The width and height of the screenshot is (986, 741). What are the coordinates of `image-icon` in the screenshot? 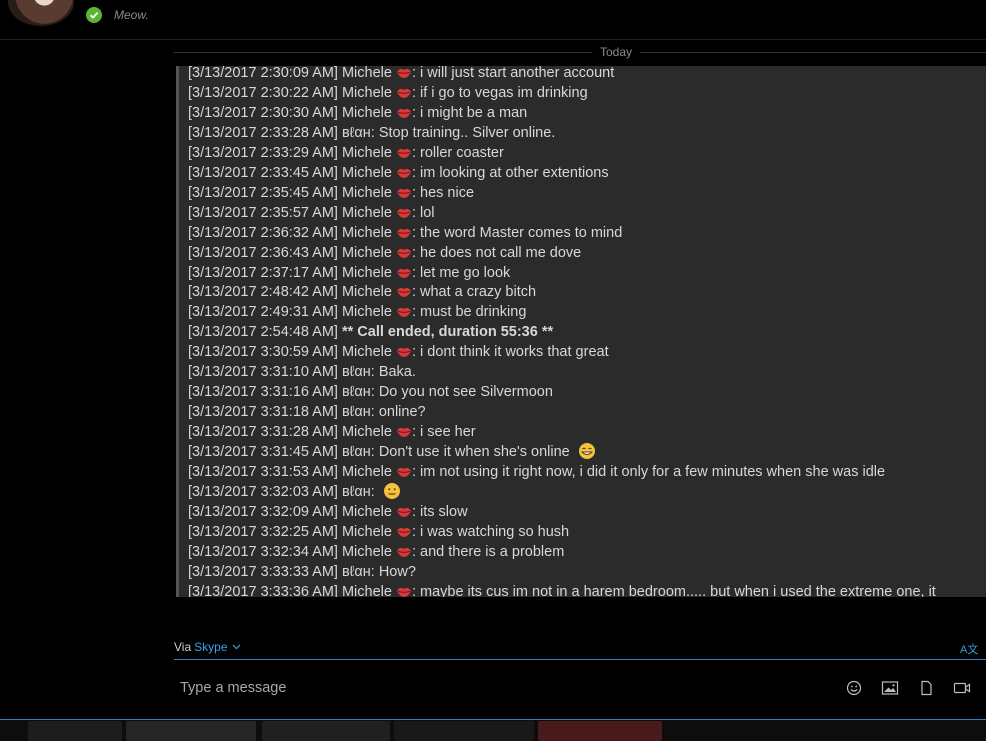 It's located at (890, 688).